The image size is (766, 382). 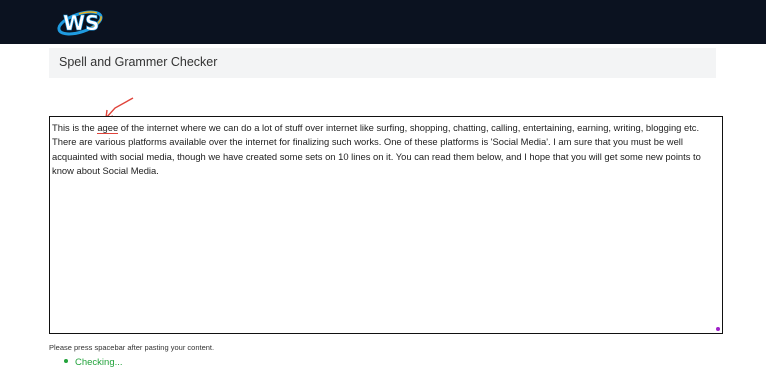 I want to click on ws-logo-icon: WS, so click(x=80, y=22).